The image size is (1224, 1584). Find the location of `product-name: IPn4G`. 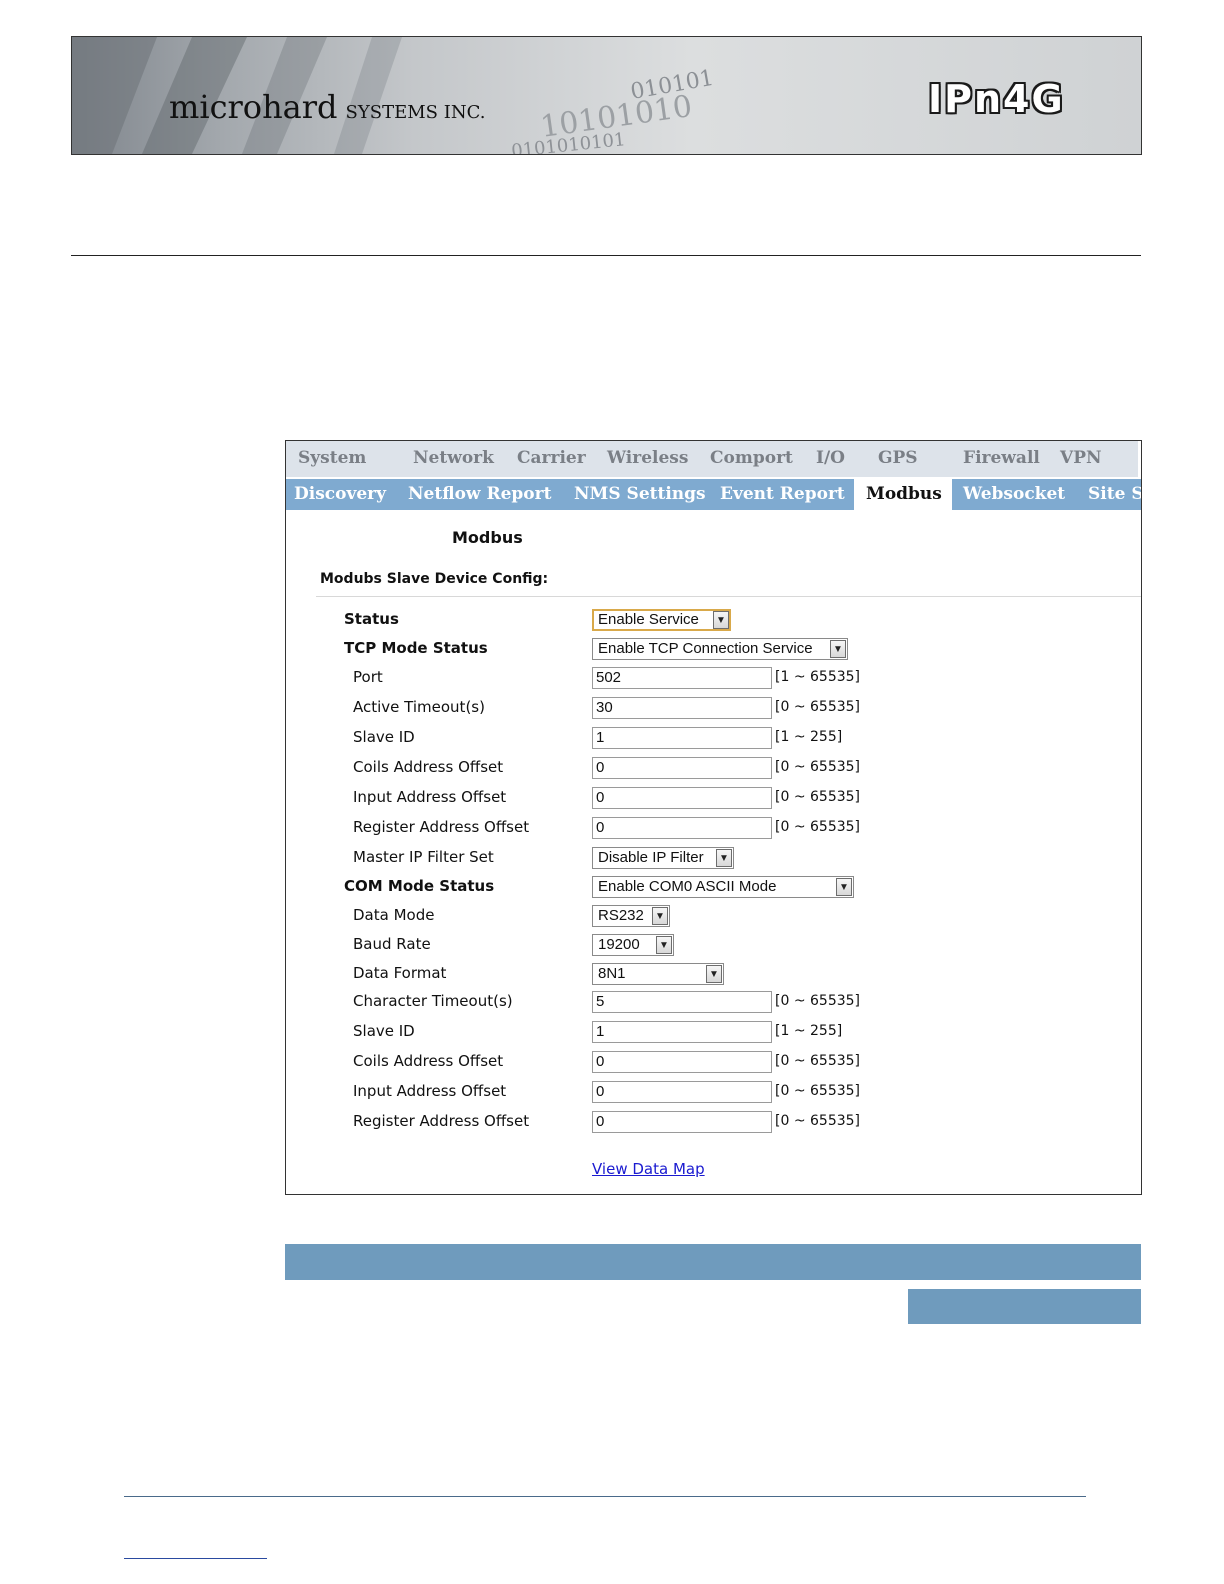

product-name: IPn4G is located at coordinates (996, 99).